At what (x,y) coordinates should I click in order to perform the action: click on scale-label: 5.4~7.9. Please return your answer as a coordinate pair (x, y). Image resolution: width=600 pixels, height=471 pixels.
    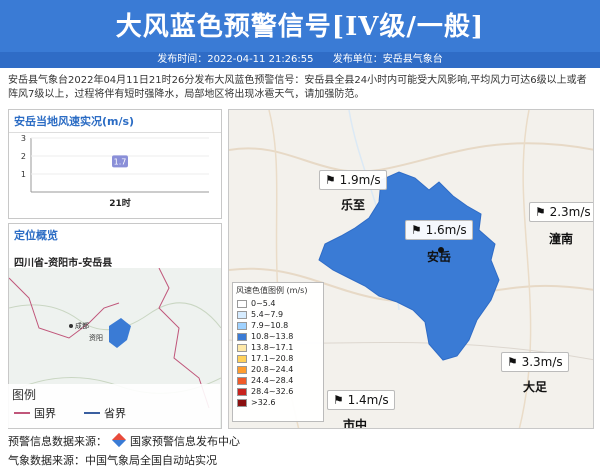
    Looking at the image, I should click on (267, 314).